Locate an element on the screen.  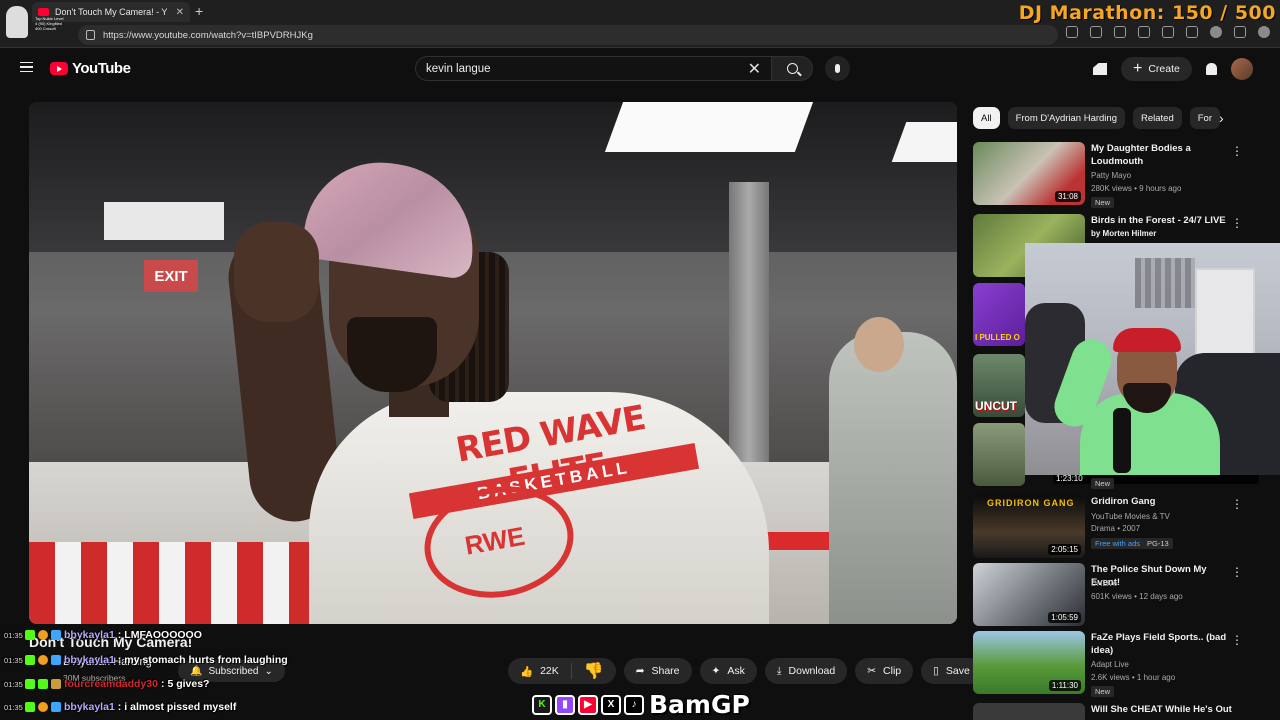
video-meta: 280K views • 9 hours ago is located at coordinates (1136, 188).